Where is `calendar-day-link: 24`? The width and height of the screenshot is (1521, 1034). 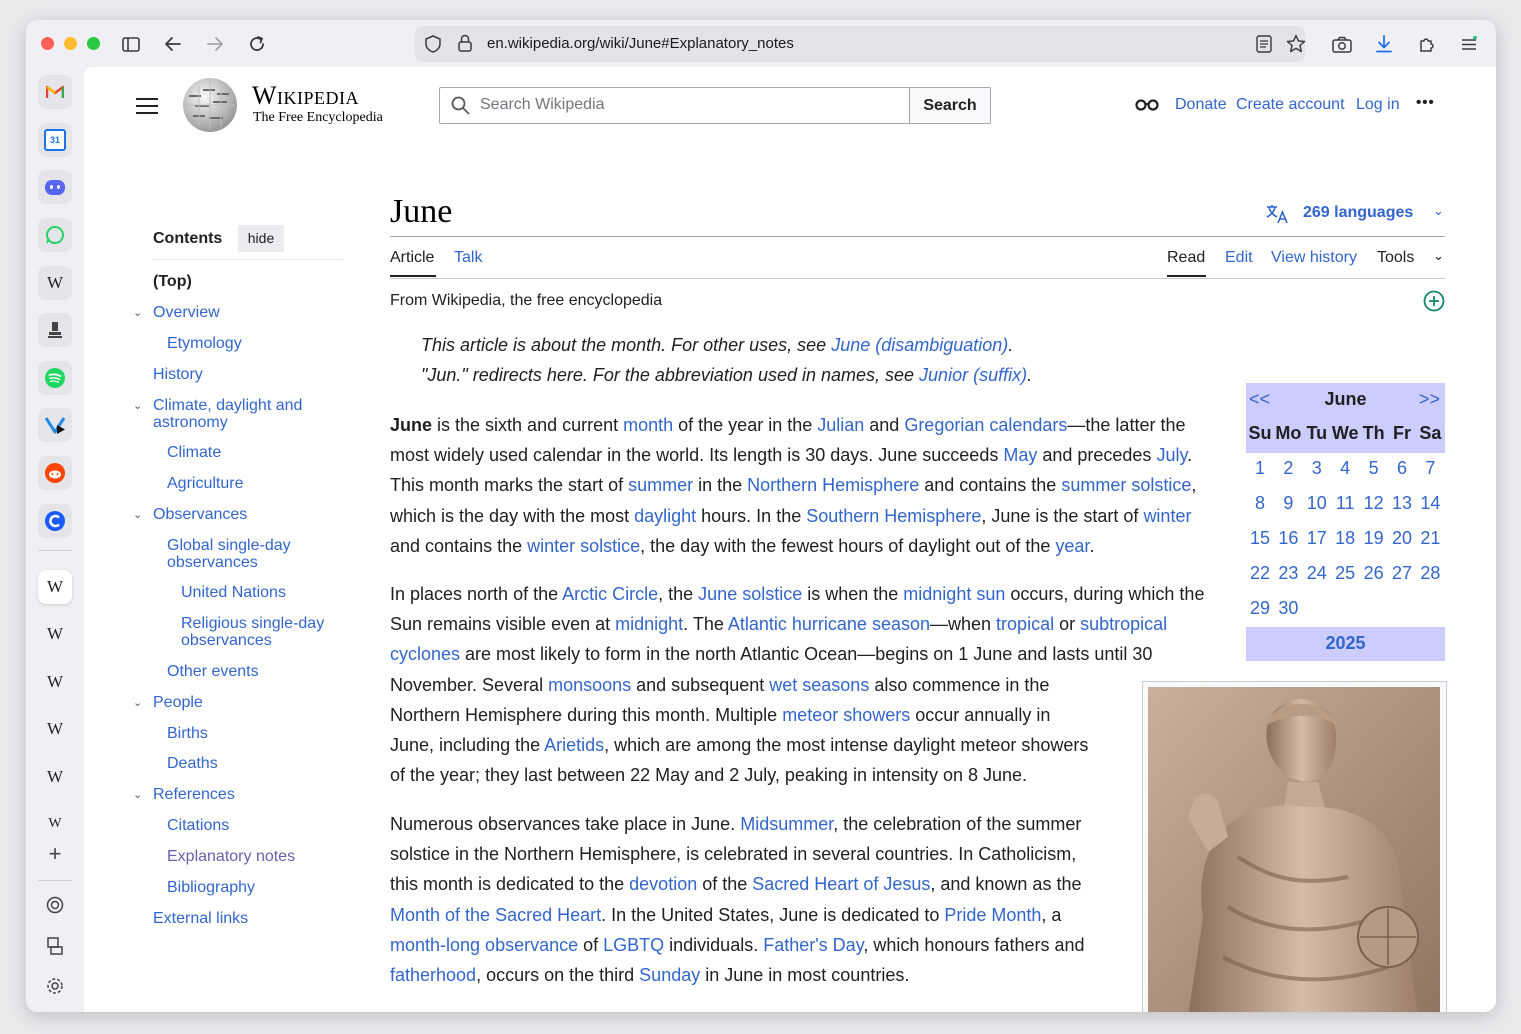 calendar-day-link: 24 is located at coordinates (1317, 573).